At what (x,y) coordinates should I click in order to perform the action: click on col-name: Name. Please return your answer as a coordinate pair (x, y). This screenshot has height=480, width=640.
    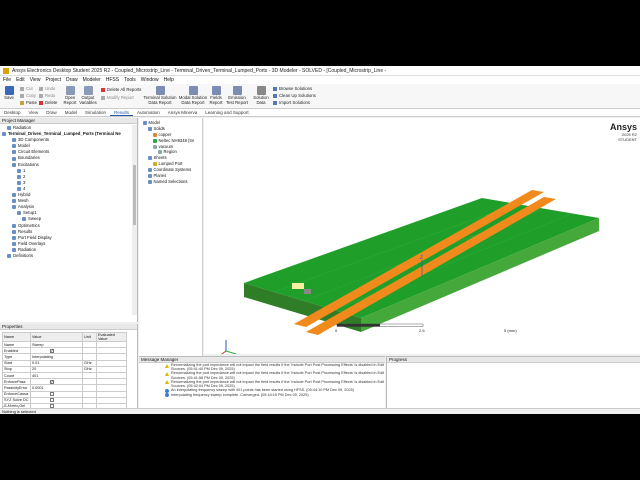
    Looking at the image, I should click on (16, 337).